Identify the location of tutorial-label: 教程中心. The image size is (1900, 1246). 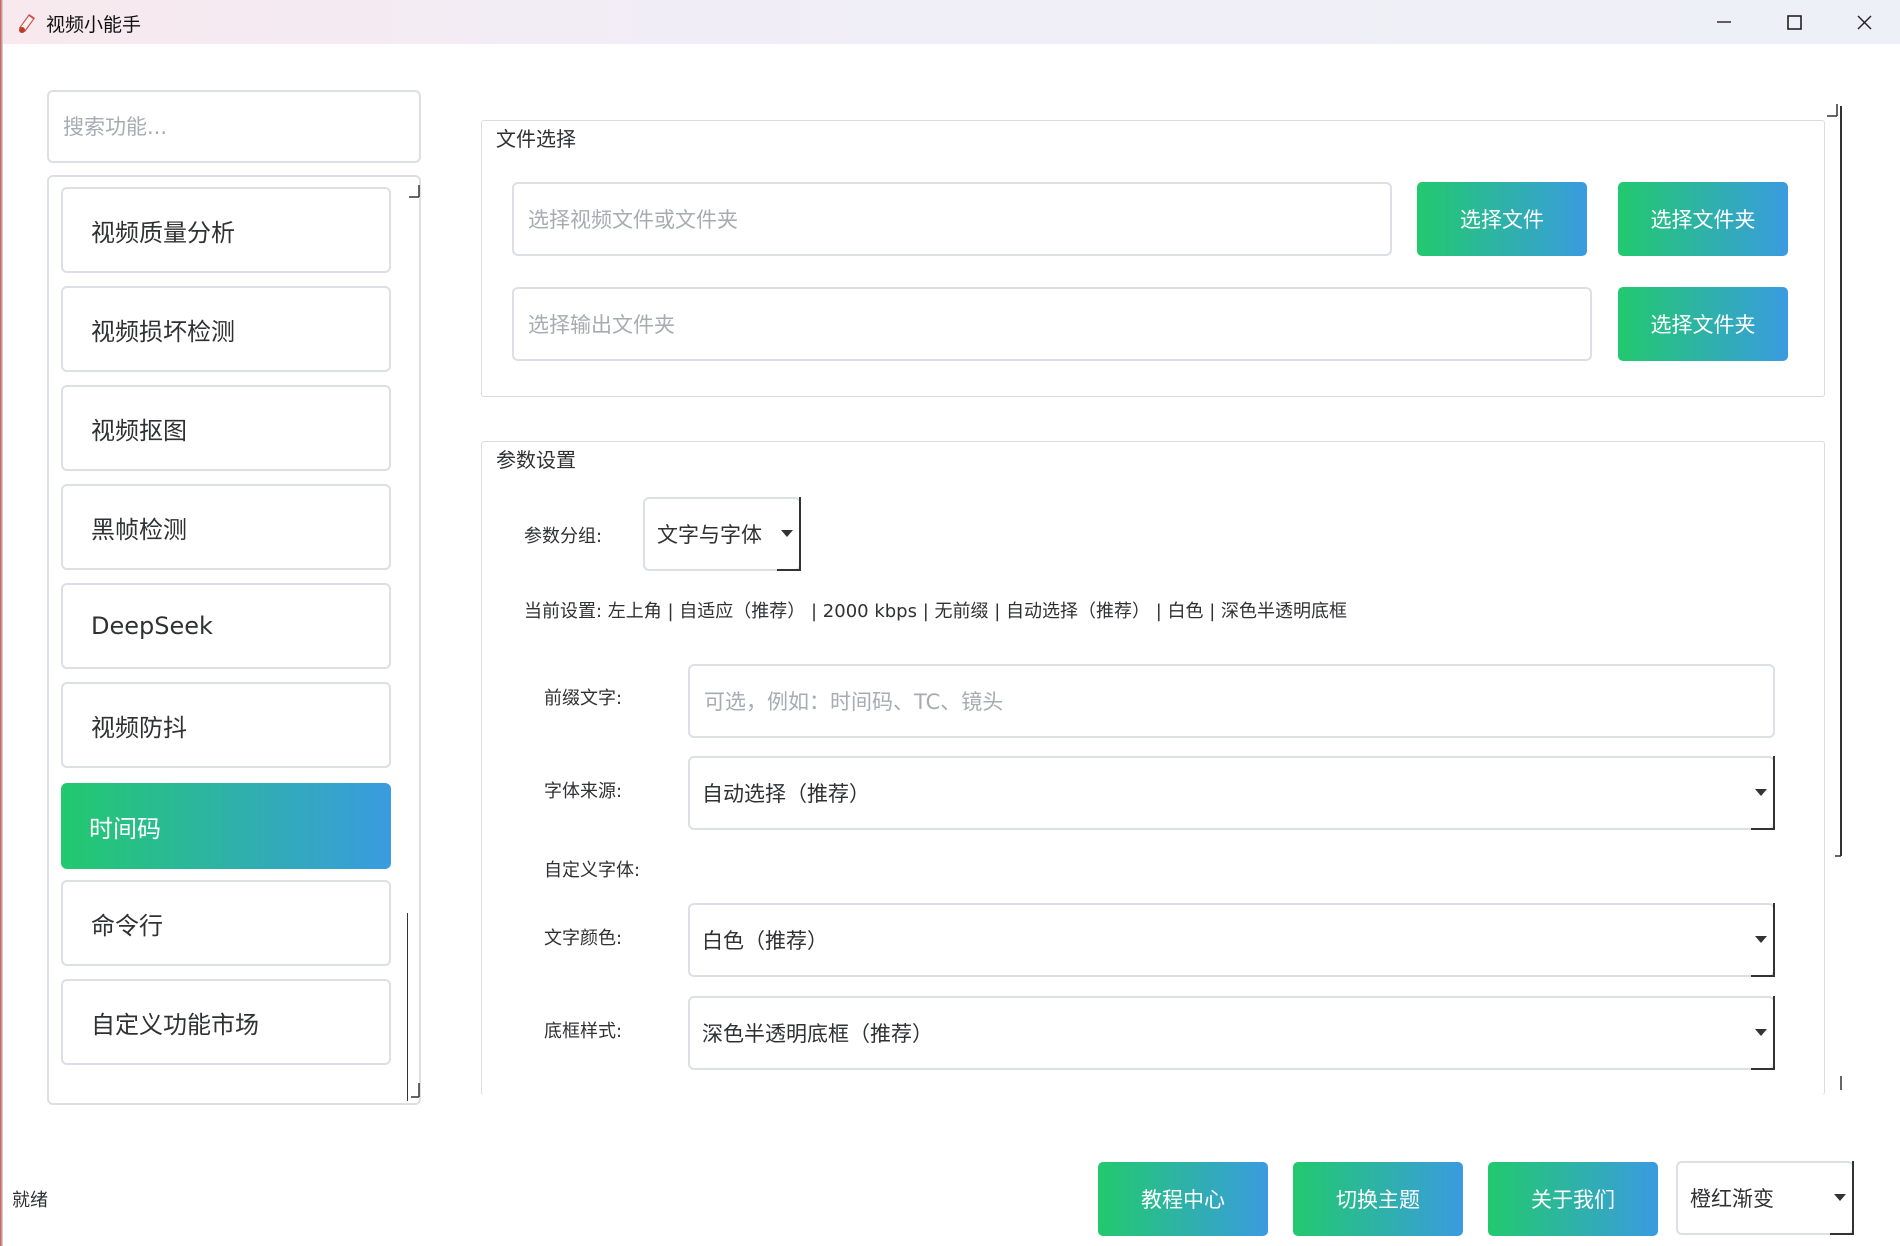
(1183, 1200).